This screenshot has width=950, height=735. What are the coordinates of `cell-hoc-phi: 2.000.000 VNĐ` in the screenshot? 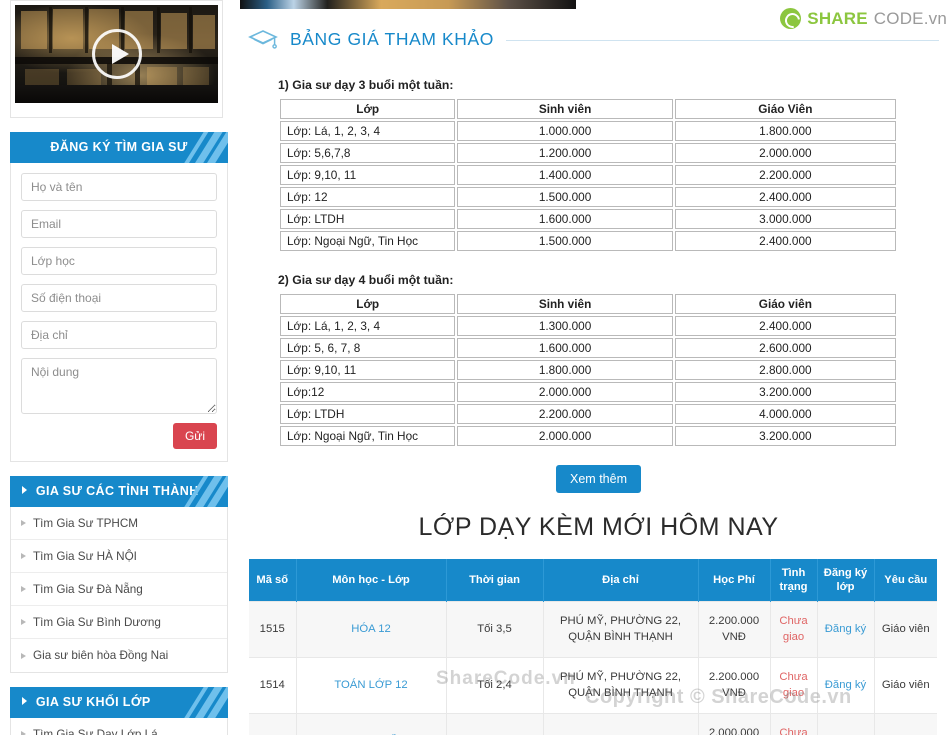 It's located at (734, 723).